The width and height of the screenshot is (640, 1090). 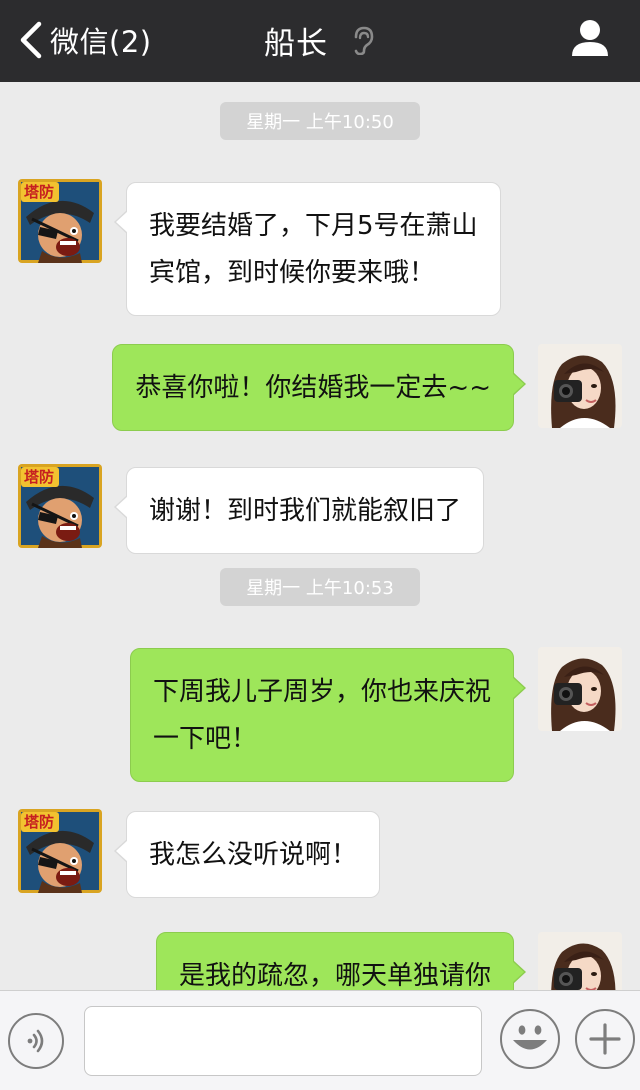 I want to click on message-bubble-outgoing: 恭喜你啦！你结婚我一定去~~, so click(x=319, y=387).